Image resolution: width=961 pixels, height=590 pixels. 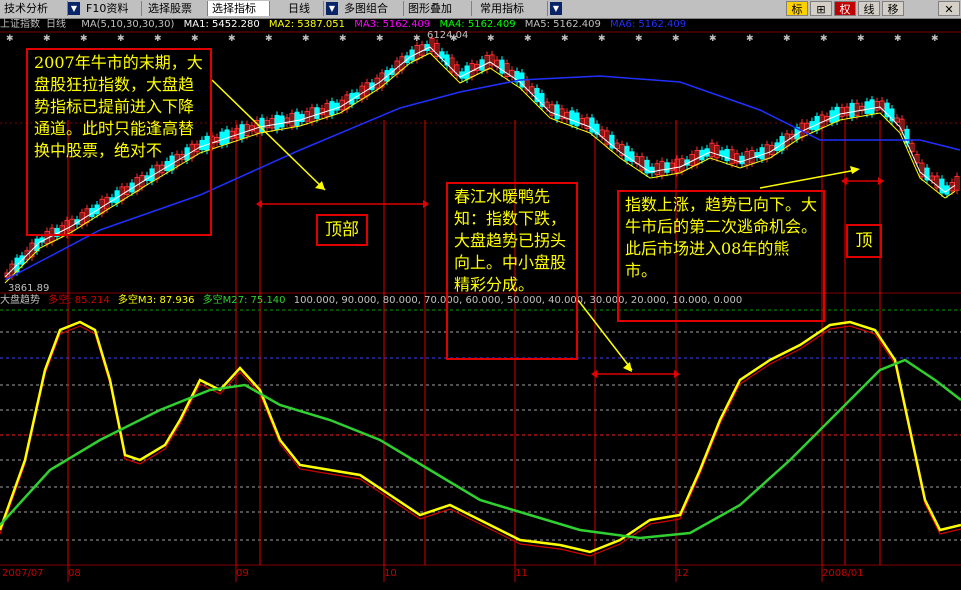 What do you see at coordinates (242, 573) in the screenshot?
I see `date-label: 09` at bounding box center [242, 573].